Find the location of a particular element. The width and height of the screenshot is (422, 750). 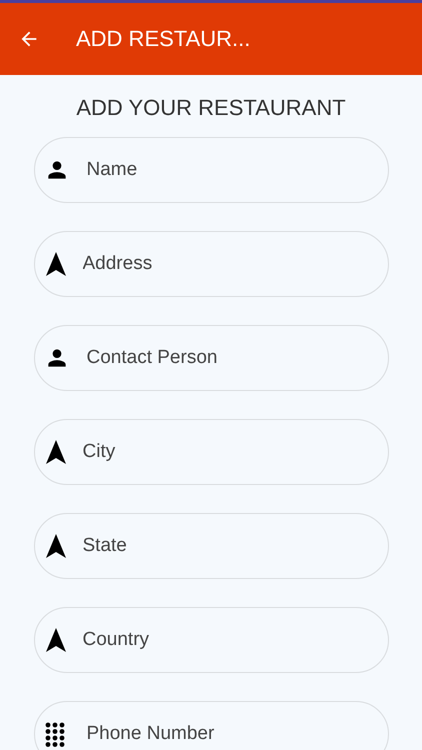

input-field: Contact Person is located at coordinates (211, 358).